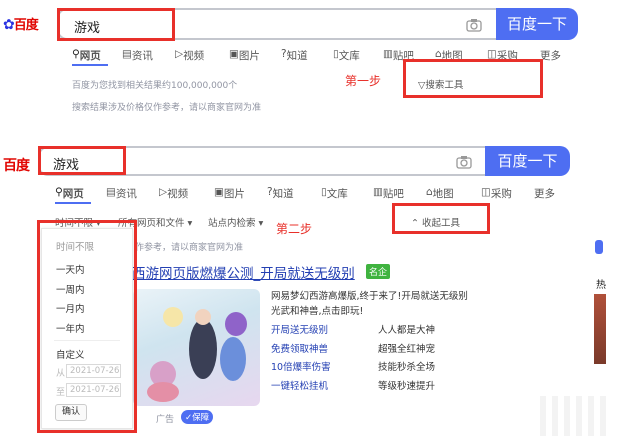 The width and height of the screenshot is (621, 443). What do you see at coordinates (299, 348) in the screenshot?
I see `sub-link-2: 免费领取神兽` at bounding box center [299, 348].